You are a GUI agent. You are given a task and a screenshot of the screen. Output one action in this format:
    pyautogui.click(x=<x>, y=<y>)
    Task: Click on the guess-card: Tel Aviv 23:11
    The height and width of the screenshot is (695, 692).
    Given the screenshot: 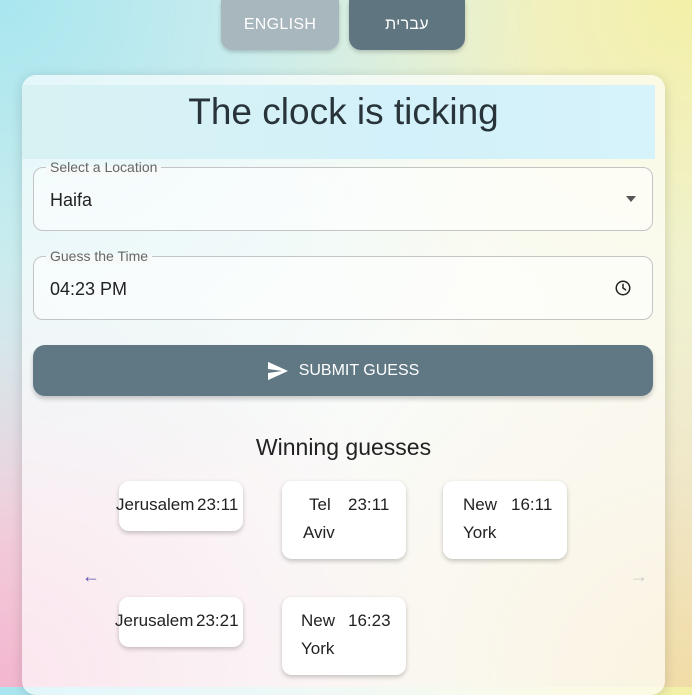 What is the action you would take?
    pyautogui.click(x=344, y=520)
    